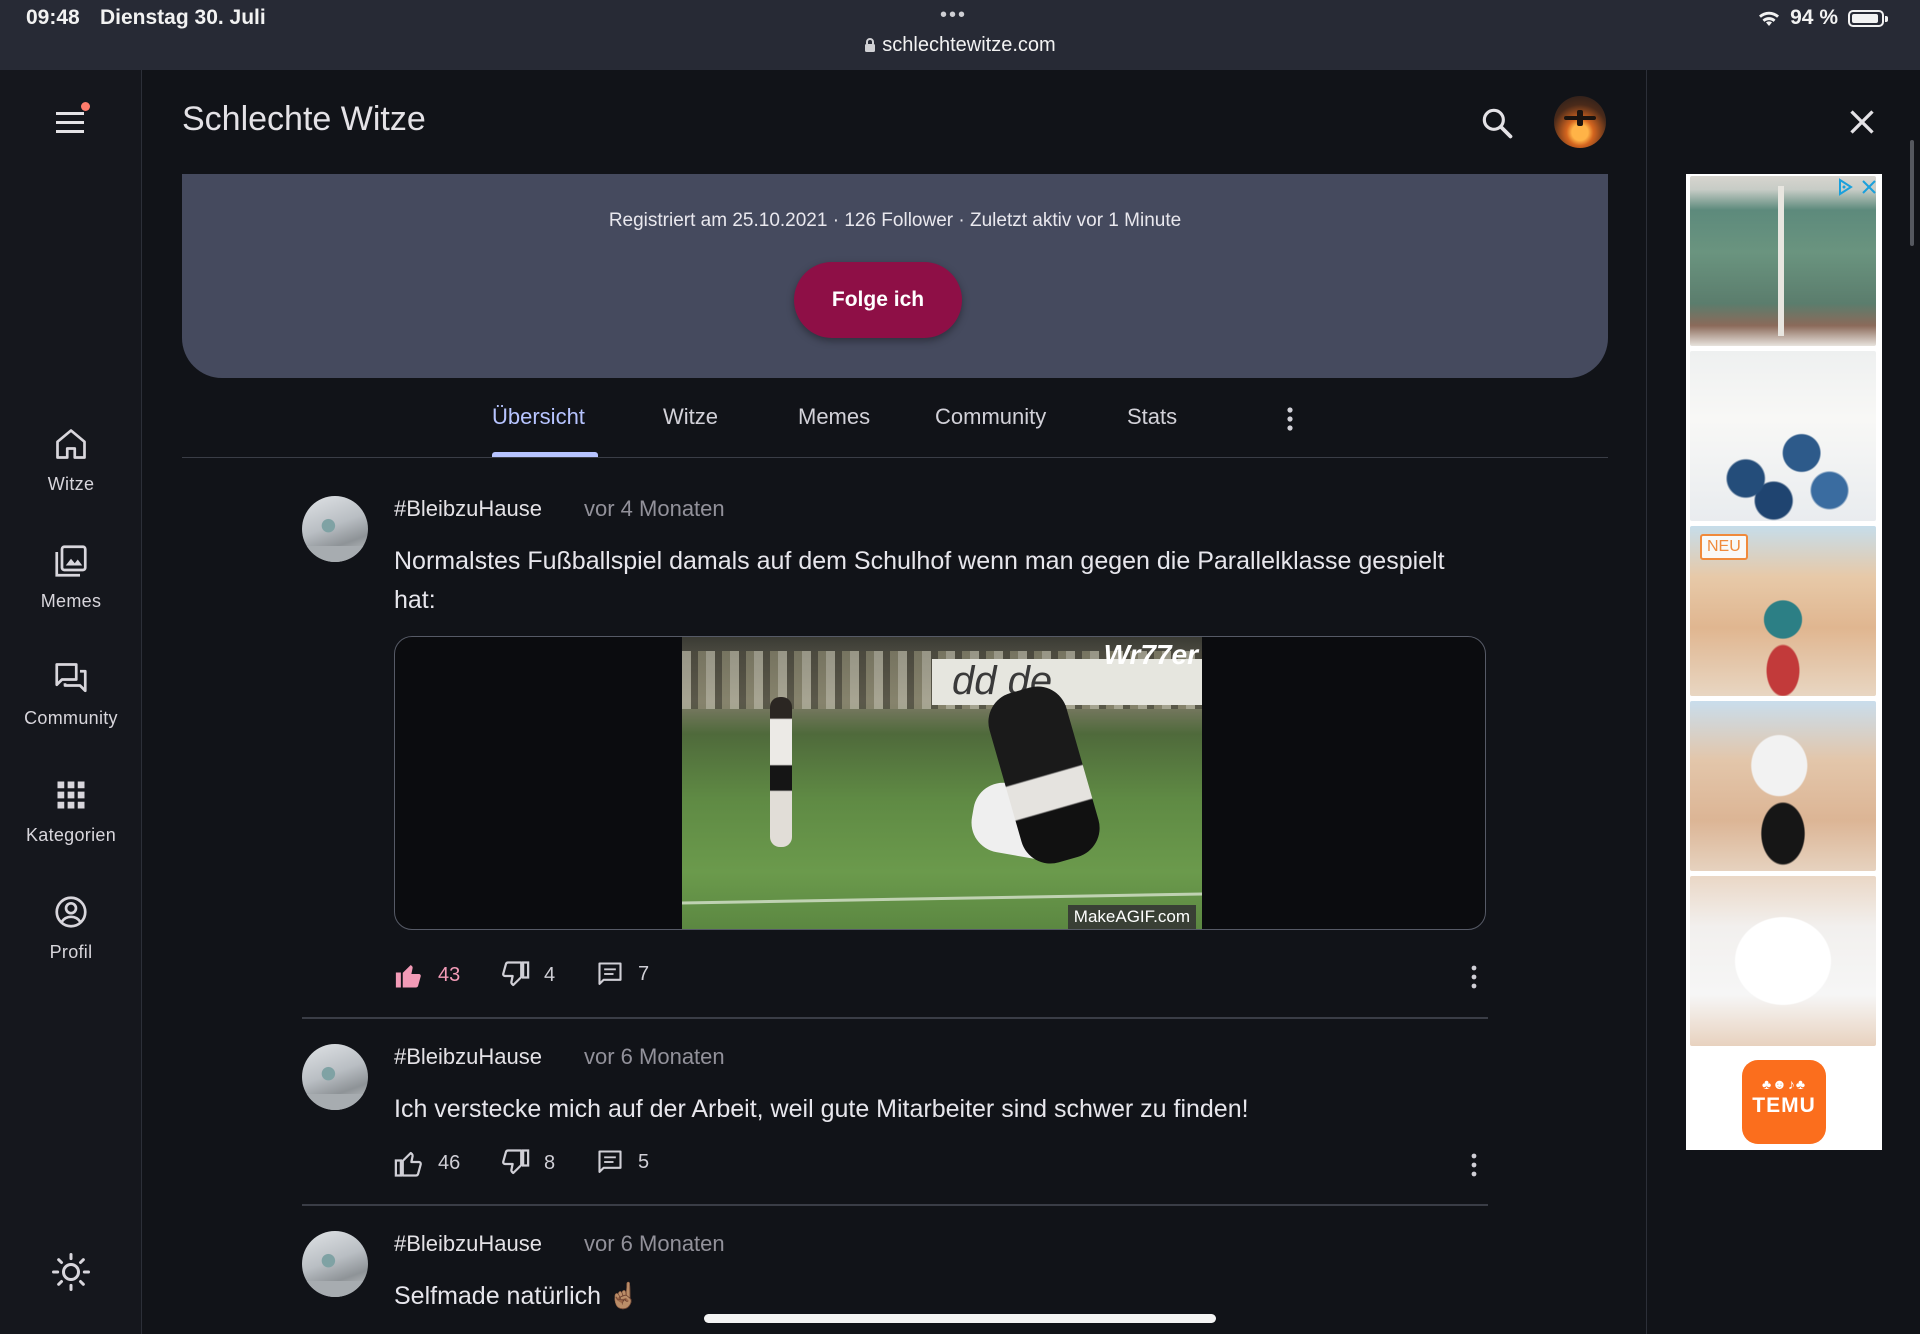 The width and height of the screenshot is (1920, 1334). I want to click on url-text: schlechtewitze.com, so click(969, 45).